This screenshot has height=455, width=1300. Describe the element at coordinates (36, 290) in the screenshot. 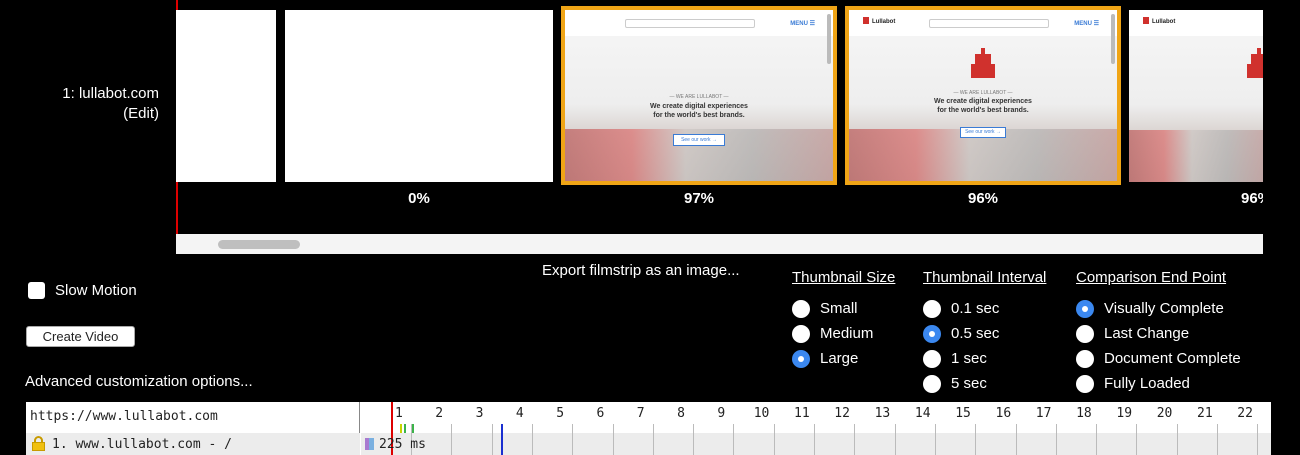

I see `slow-motion-checkbox` at that location.